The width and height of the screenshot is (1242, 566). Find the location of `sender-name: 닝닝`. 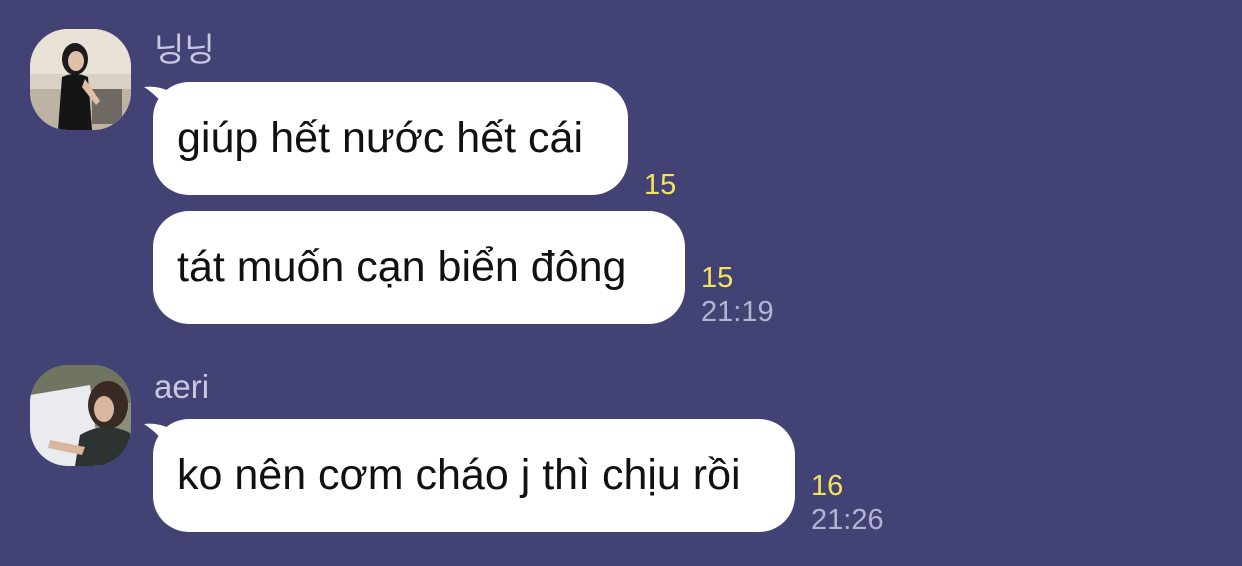

sender-name: 닝닝 is located at coordinates (184, 49).